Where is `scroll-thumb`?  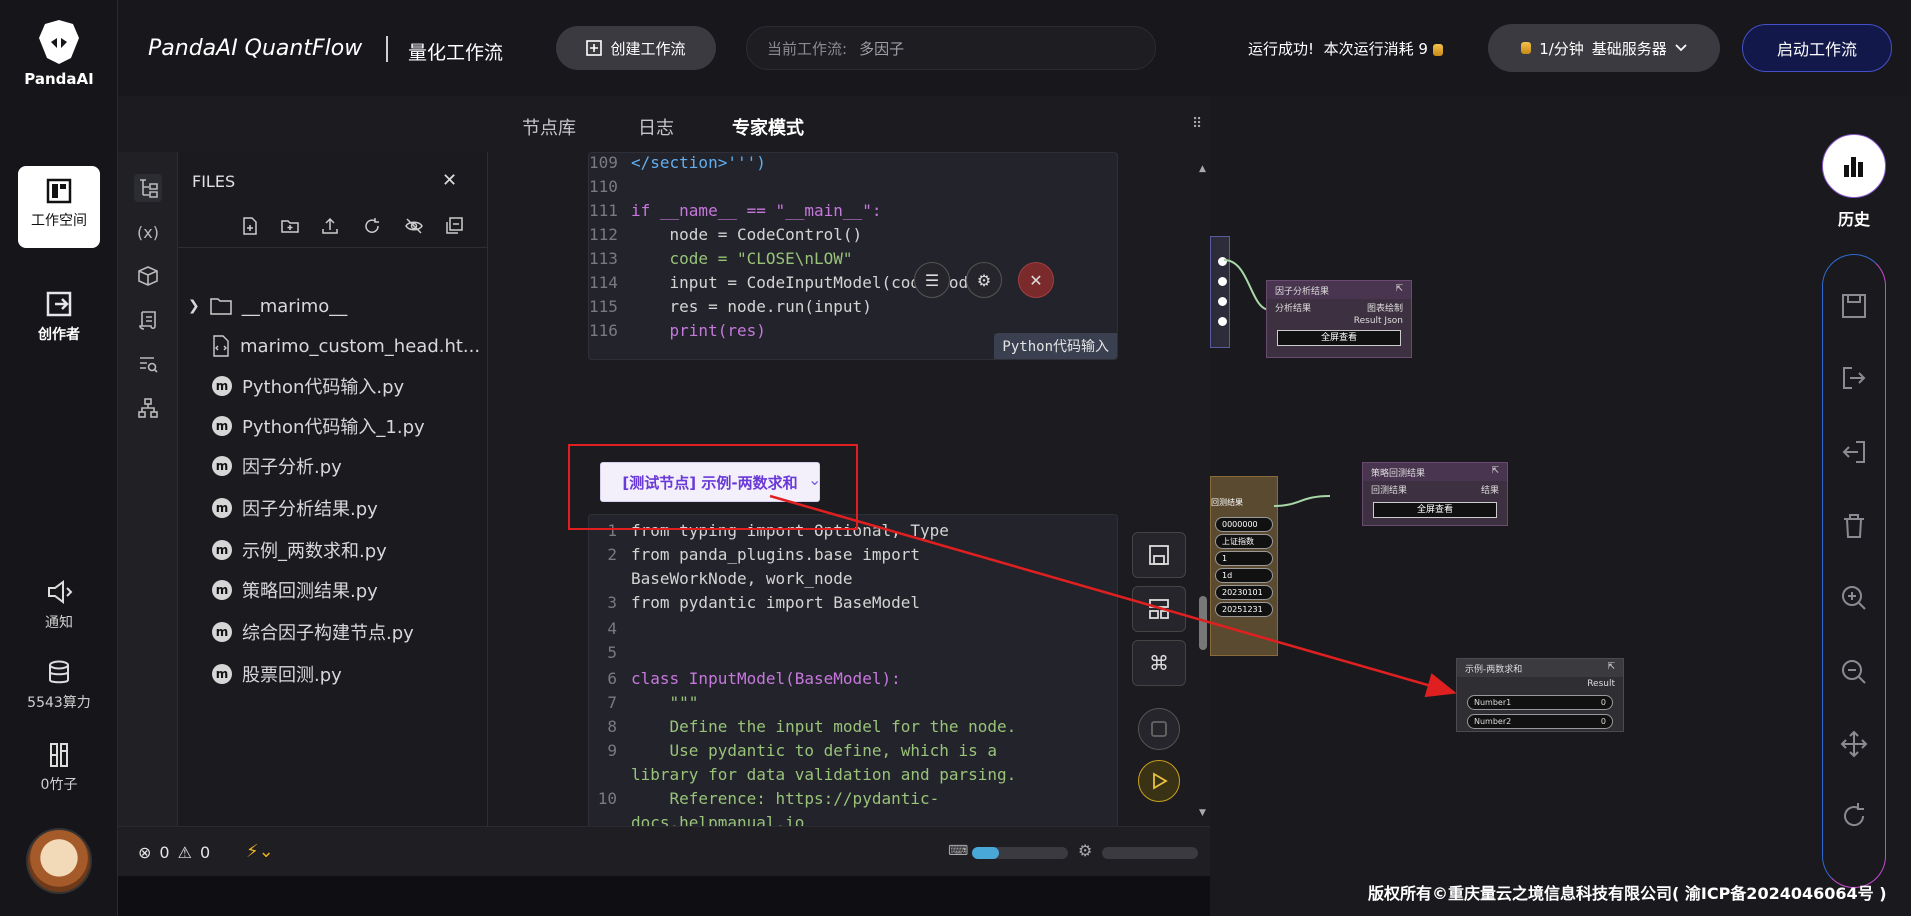
scroll-thumb is located at coordinates (1203, 623).